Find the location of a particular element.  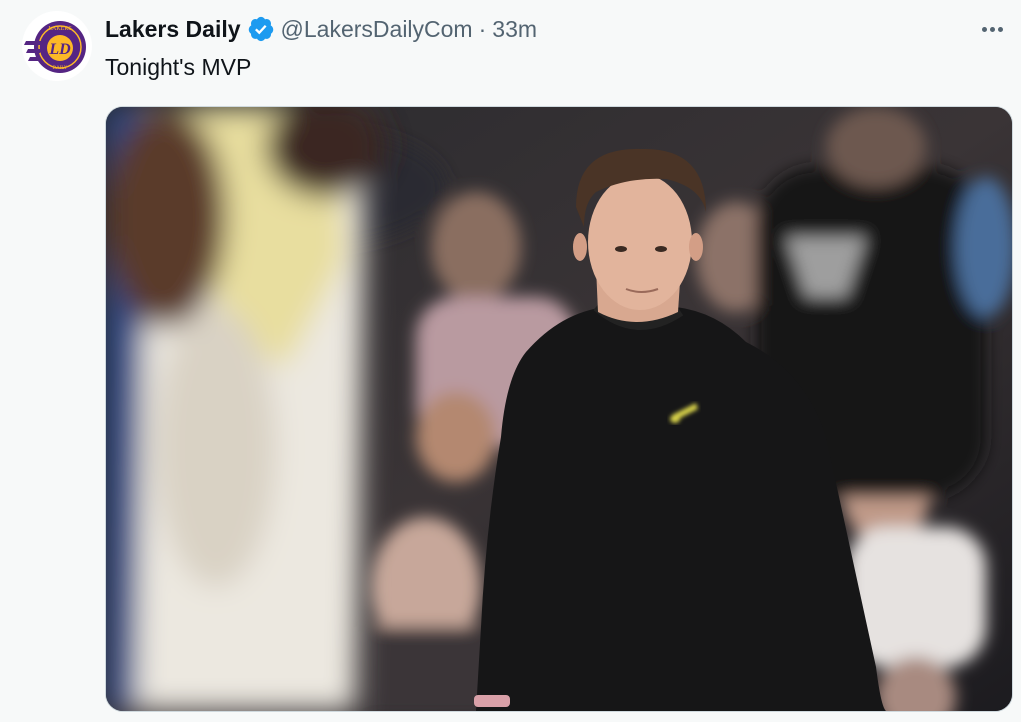

tweet-timestamp: 33m is located at coordinates (514, 29).